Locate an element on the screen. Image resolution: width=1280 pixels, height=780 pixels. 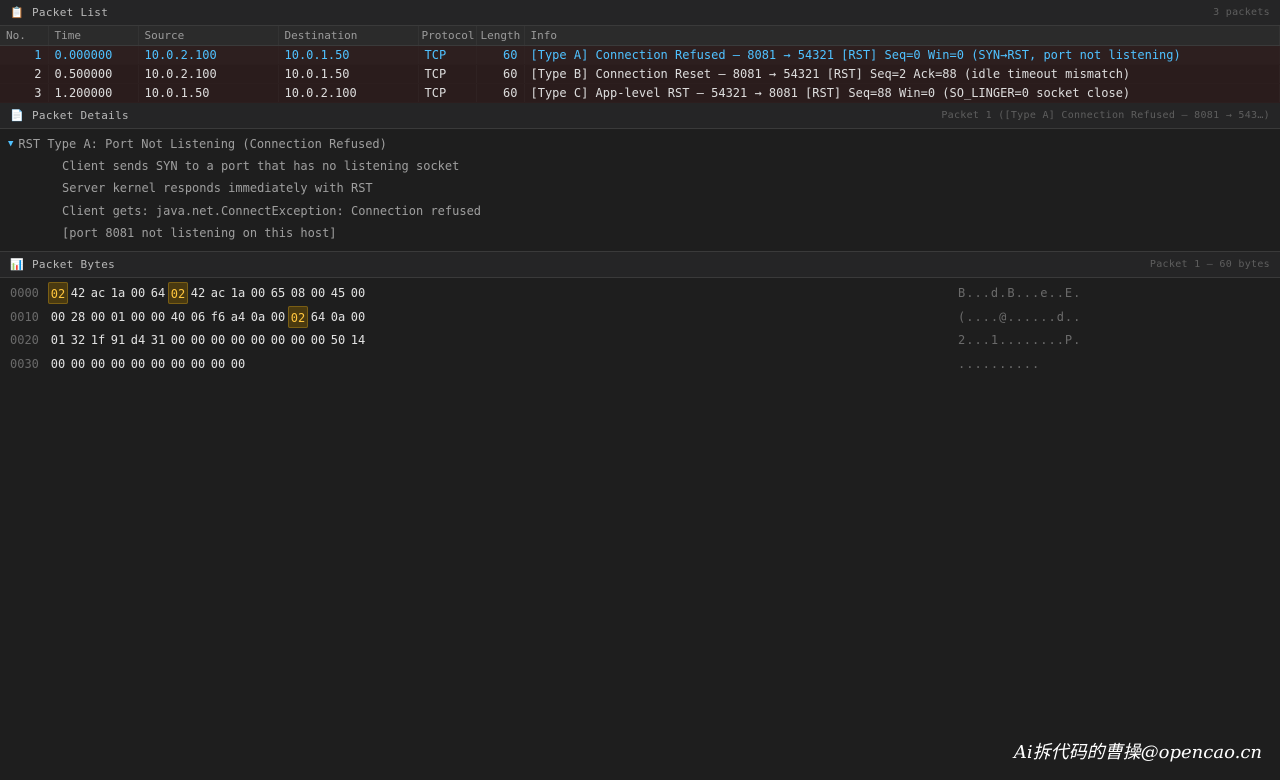
column-header-length: Length is located at coordinates (500, 36).